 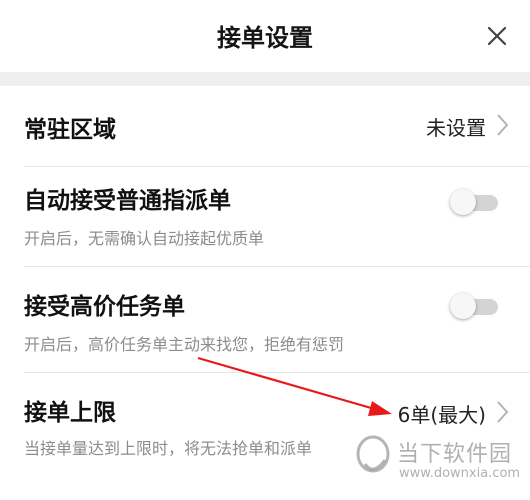 What do you see at coordinates (184, 344) in the screenshot?
I see `high-price-description: 开启后，高价任务单主动来找您，拒绝有惩罚` at bounding box center [184, 344].